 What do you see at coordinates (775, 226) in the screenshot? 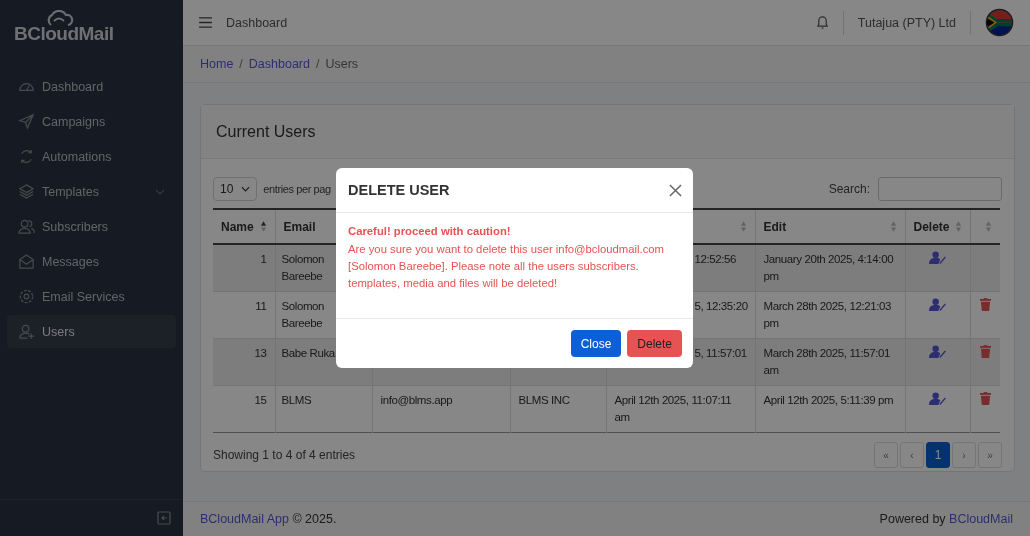
I see `column-header: Edit` at bounding box center [775, 226].